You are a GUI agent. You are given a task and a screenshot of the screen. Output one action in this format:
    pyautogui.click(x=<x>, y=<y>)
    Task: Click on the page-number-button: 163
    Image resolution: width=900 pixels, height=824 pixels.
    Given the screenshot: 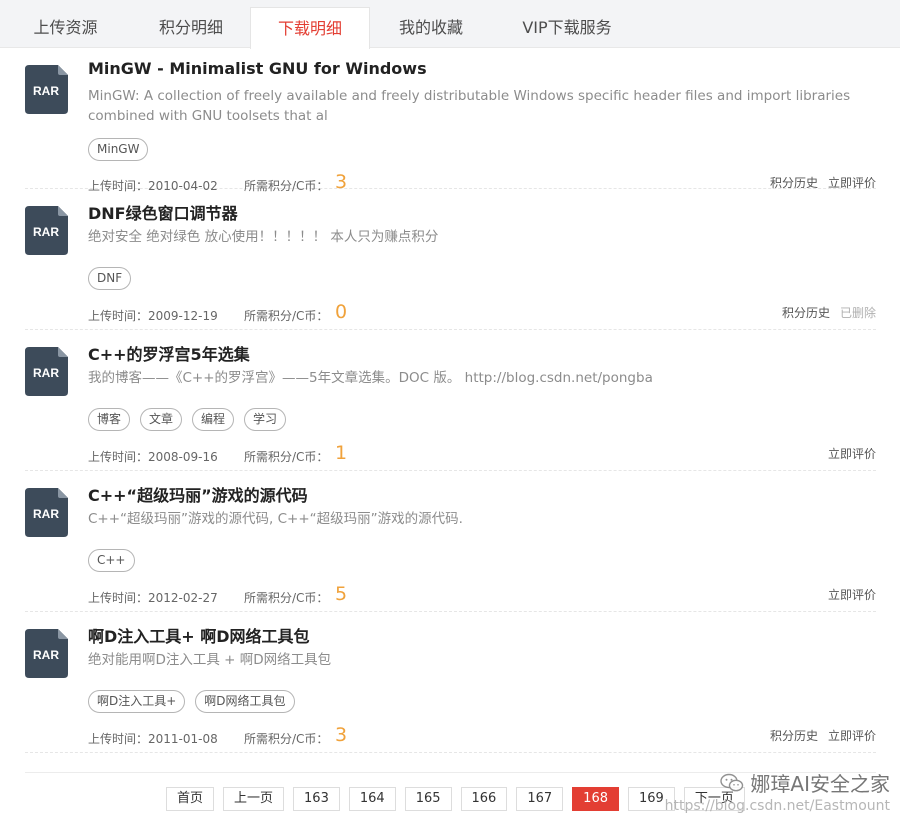 What is the action you would take?
    pyautogui.click(x=316, y=799)
    